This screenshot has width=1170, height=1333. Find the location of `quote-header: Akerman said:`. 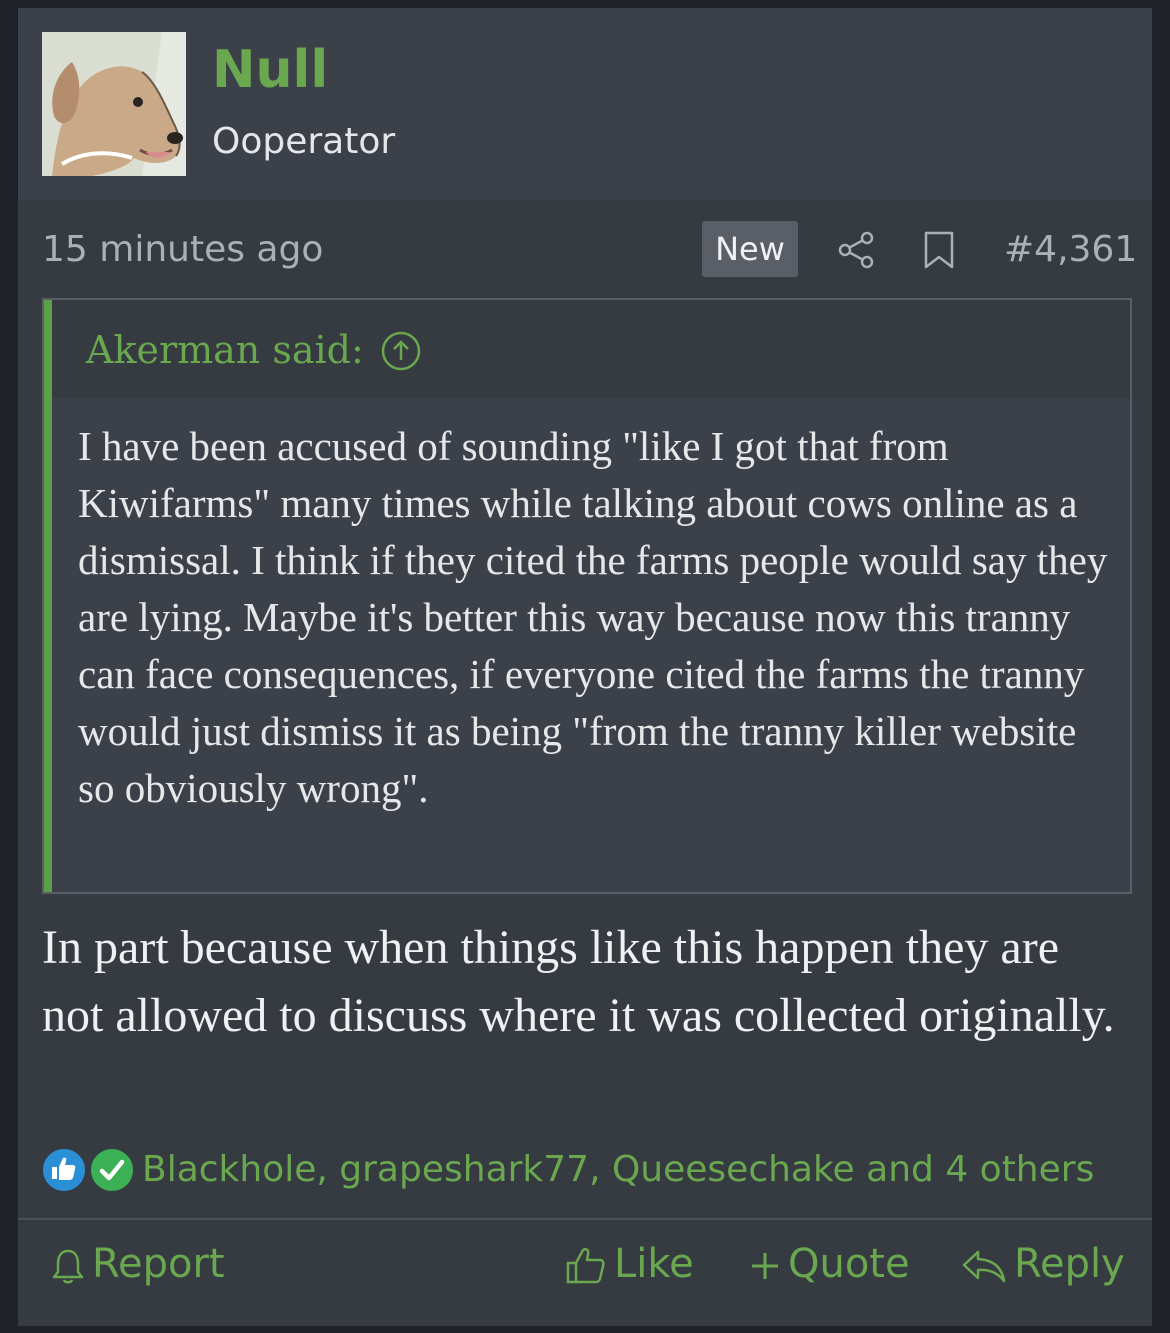

quote-header: Akerman said: is located at coordinates (591, 349).